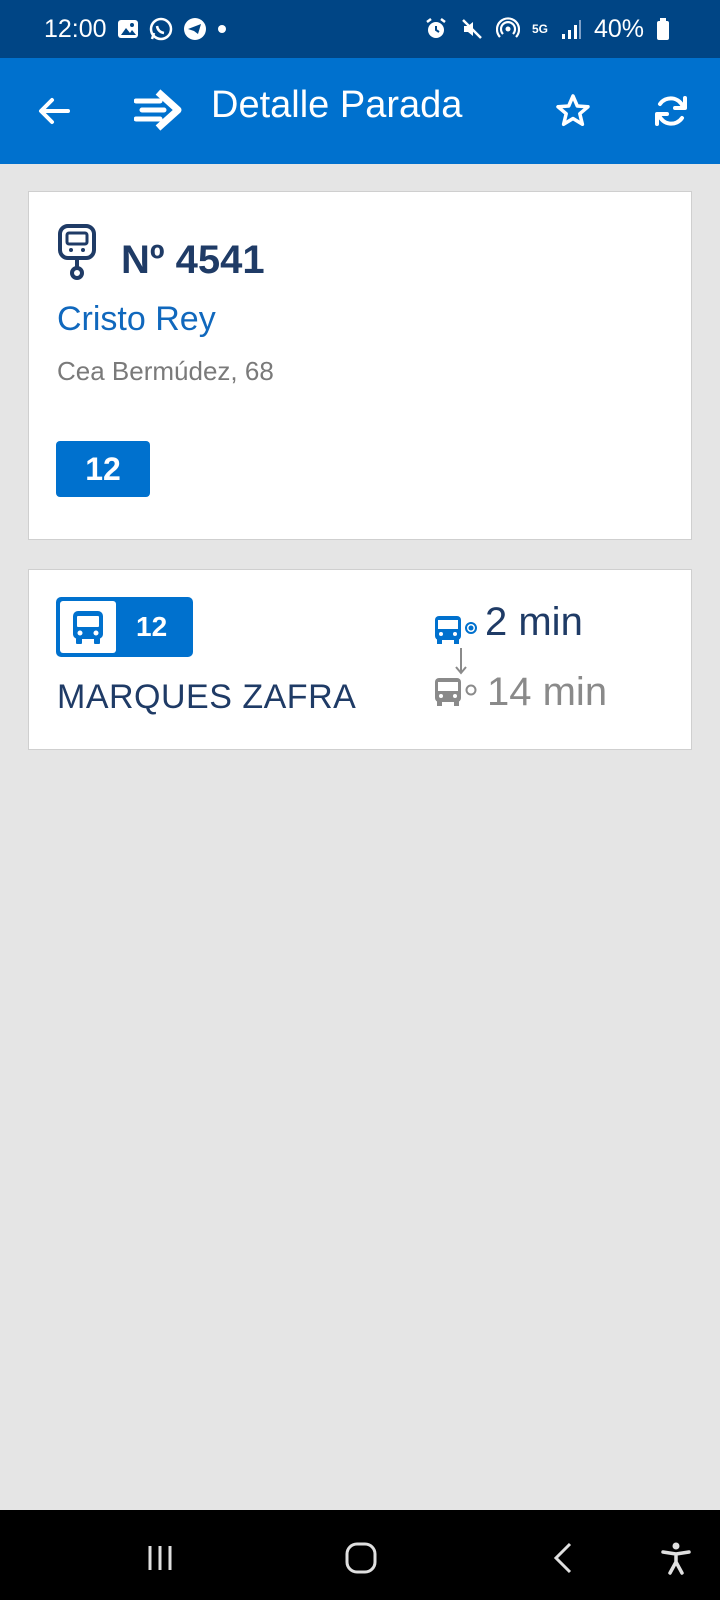 Image resolution: width=720 pixels, height=1600 pixels. What do you see at coordinates (136, 319) in the screenshot?
I see `stop-name: Cristo Rey` at bounding box center [136, 319].